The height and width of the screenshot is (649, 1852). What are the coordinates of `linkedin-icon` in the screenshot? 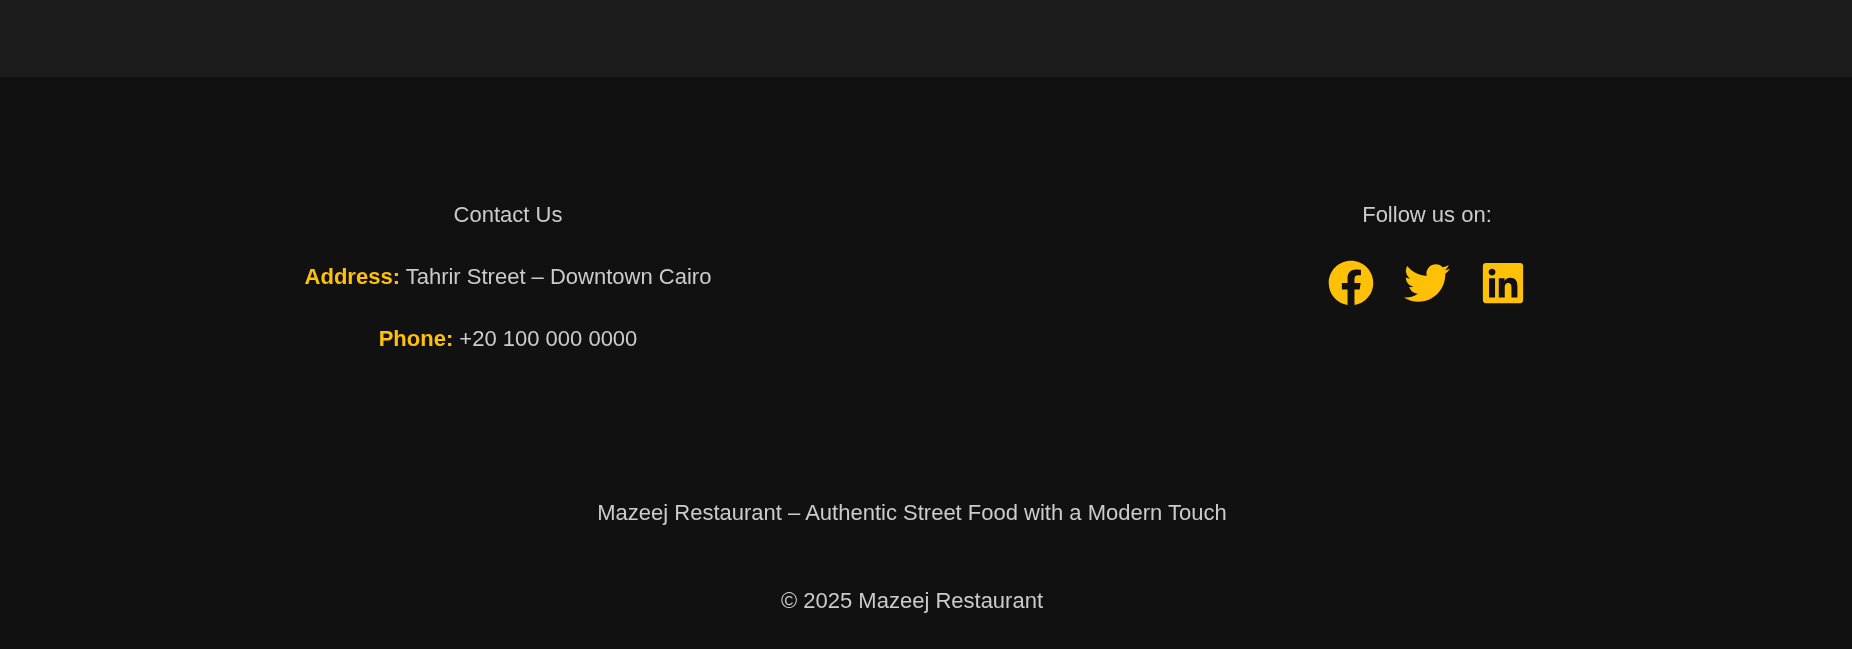 It's located at (1503, 283).